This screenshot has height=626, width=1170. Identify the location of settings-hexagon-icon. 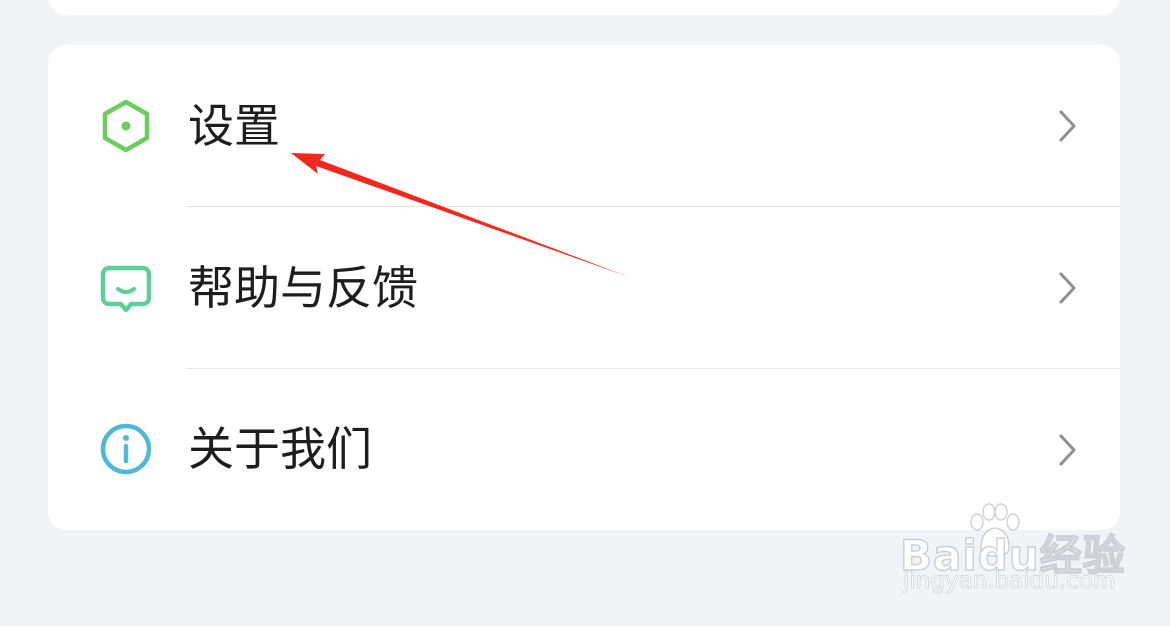
(126, 126).